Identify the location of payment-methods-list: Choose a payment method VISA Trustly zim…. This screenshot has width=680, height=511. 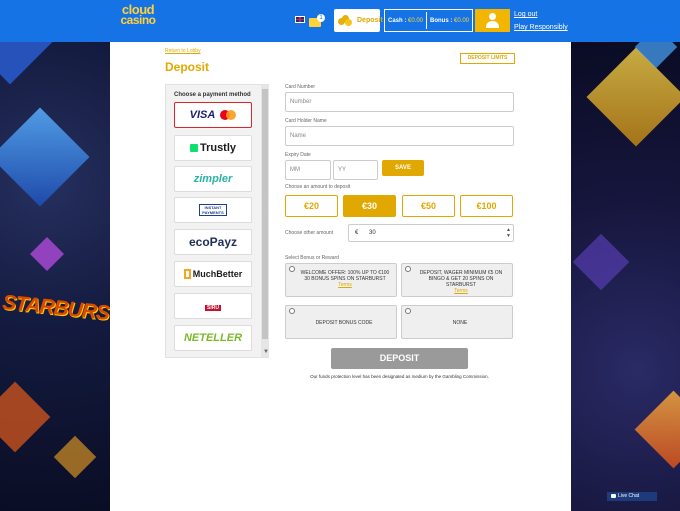
(217, 221).